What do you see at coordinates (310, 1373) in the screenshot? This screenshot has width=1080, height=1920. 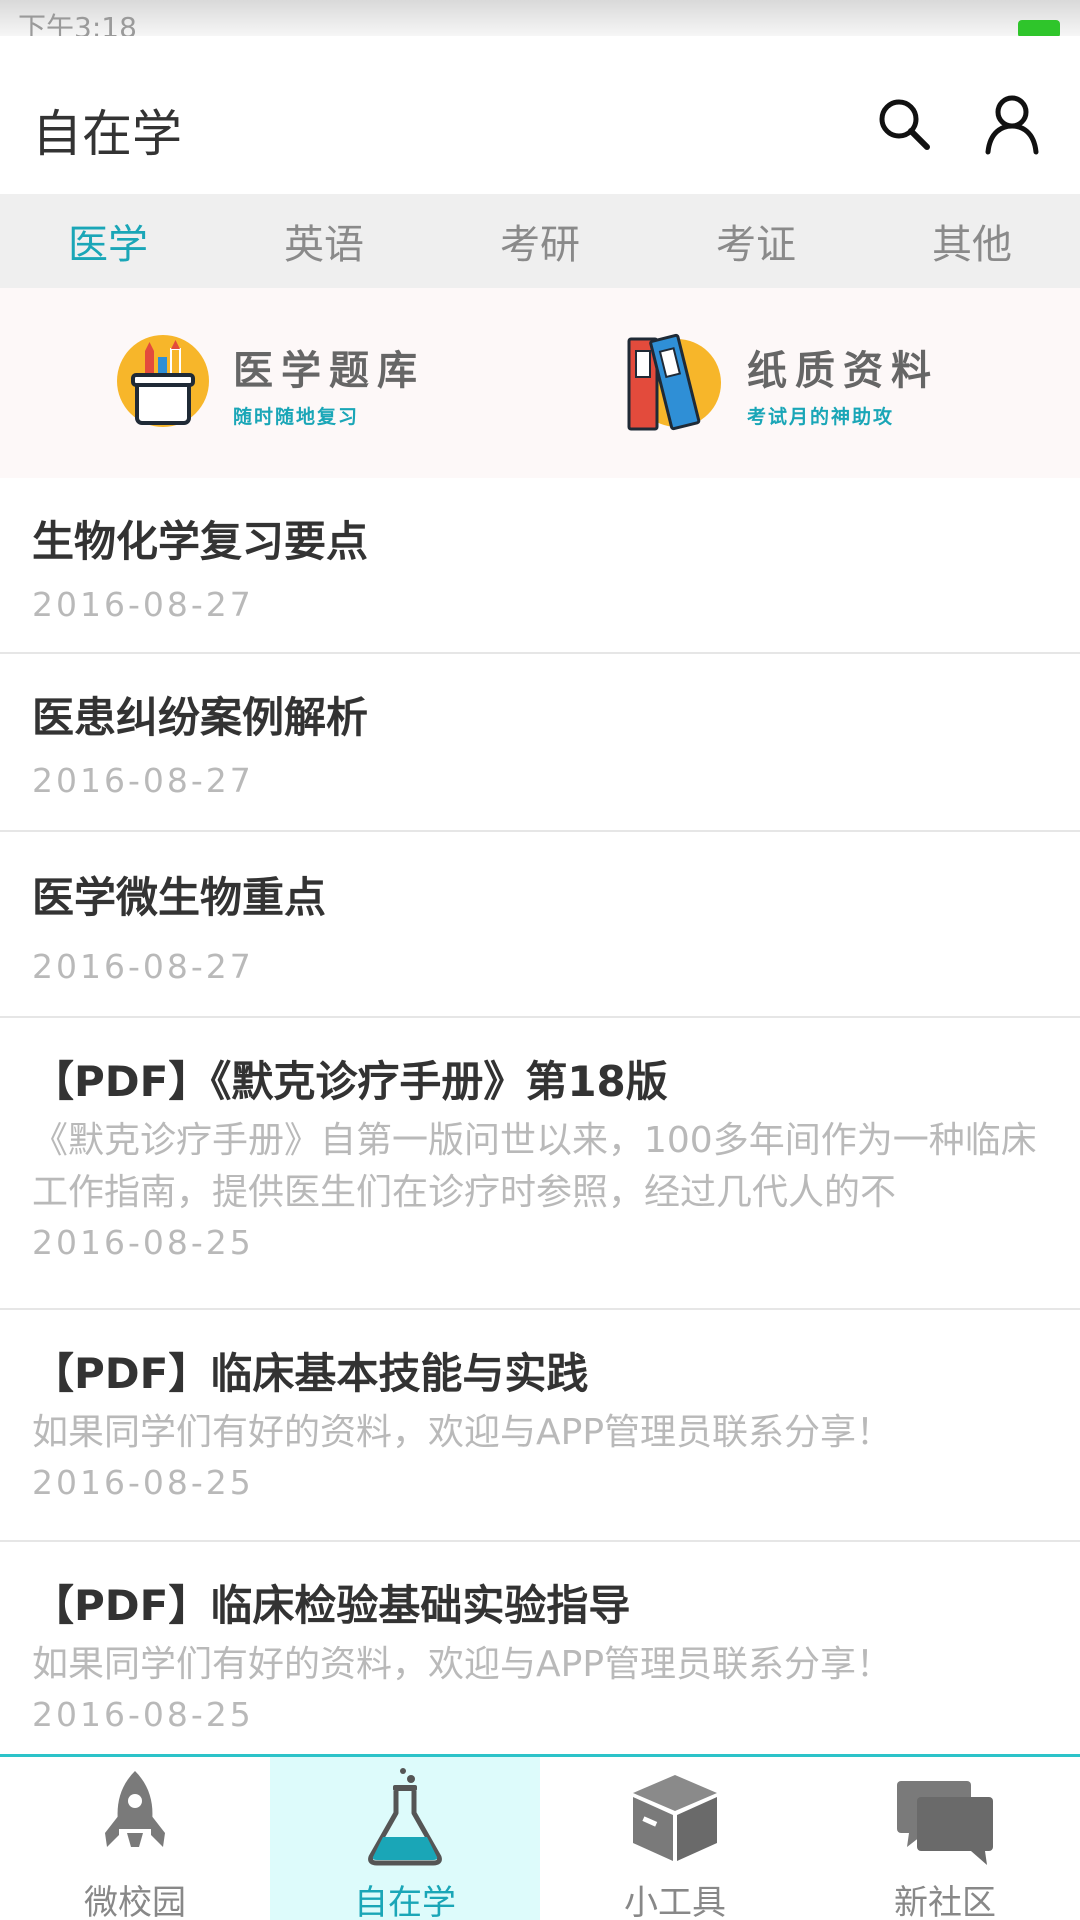 I see `article-title: 【PDF】临床基本技能与实践` at bounding box center [310, 1373].